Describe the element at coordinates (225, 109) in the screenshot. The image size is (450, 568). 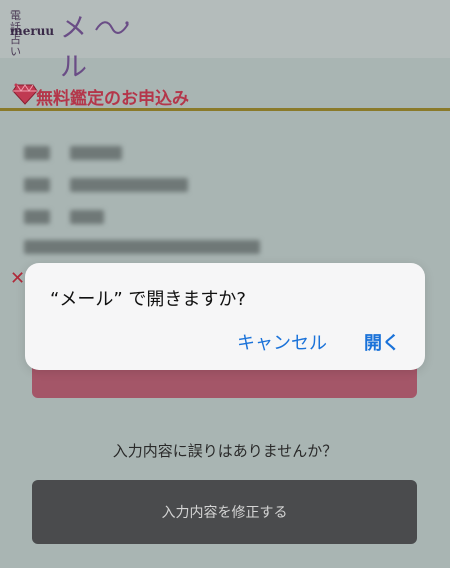
I see `heading-underline` at that location.